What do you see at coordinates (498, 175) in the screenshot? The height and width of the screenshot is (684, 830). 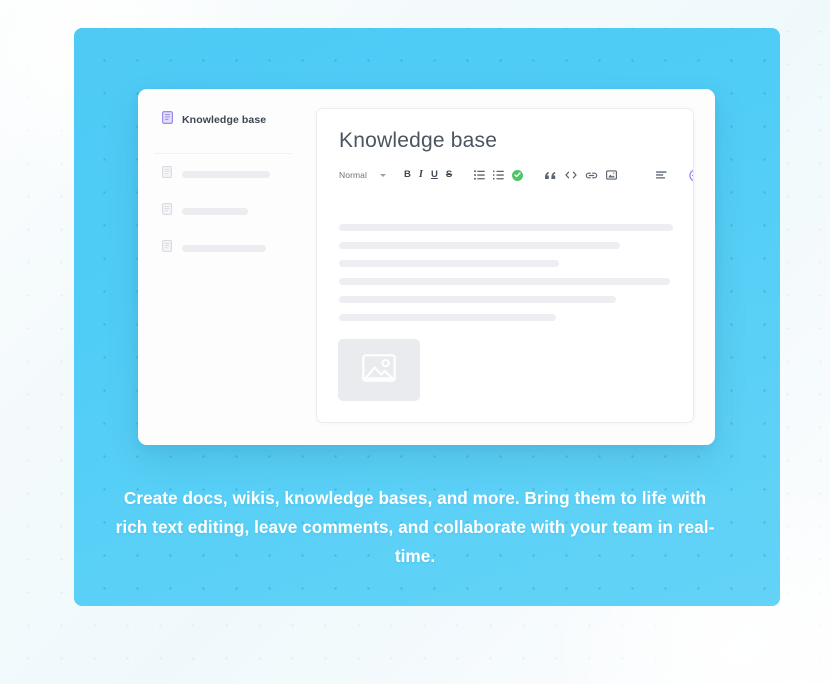 I see `numbered-list-button` at bounding box center [498, 175].